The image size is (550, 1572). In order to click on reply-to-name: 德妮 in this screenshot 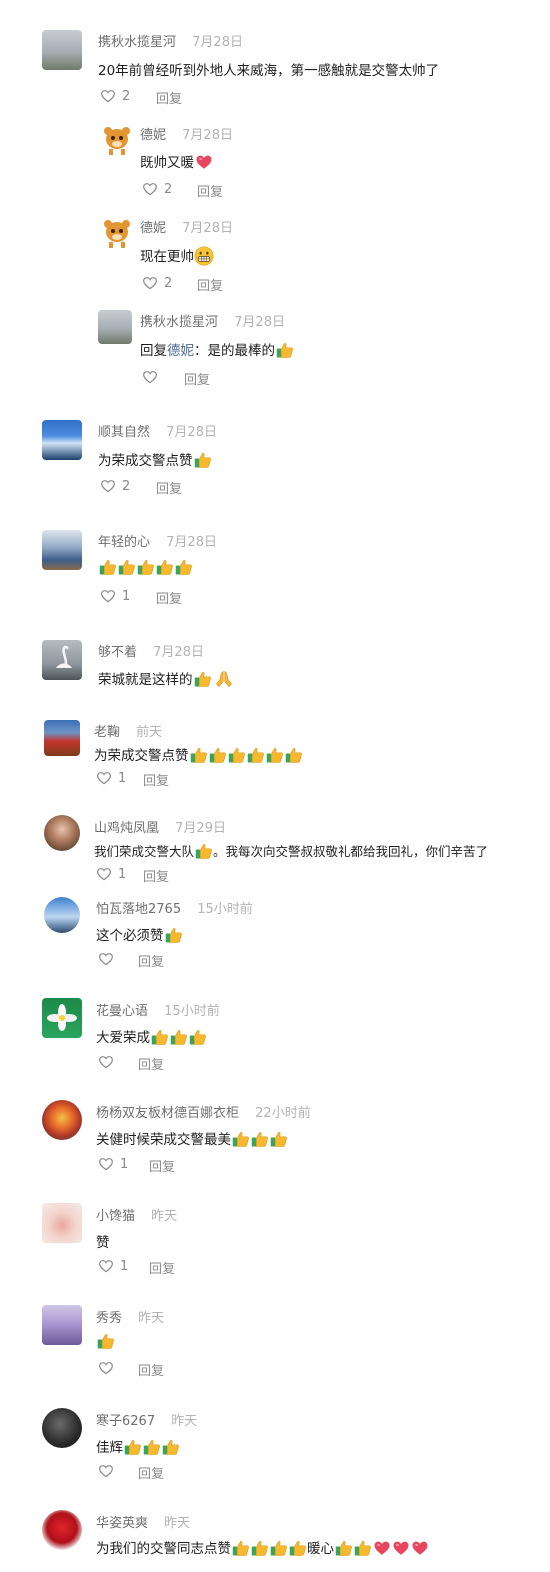, I will do `click(180, 351)`.